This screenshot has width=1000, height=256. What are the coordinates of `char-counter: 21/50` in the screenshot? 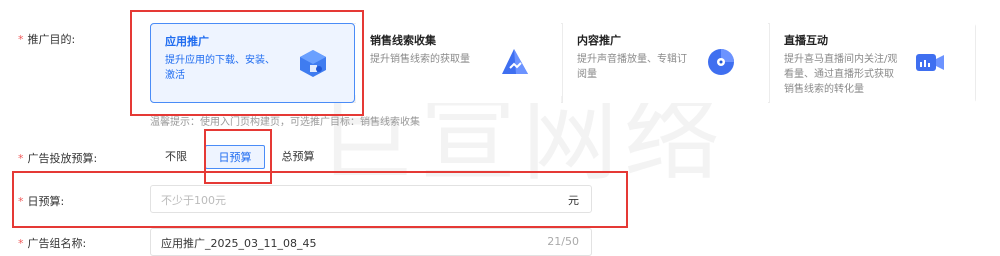 It's located at (563, 241).